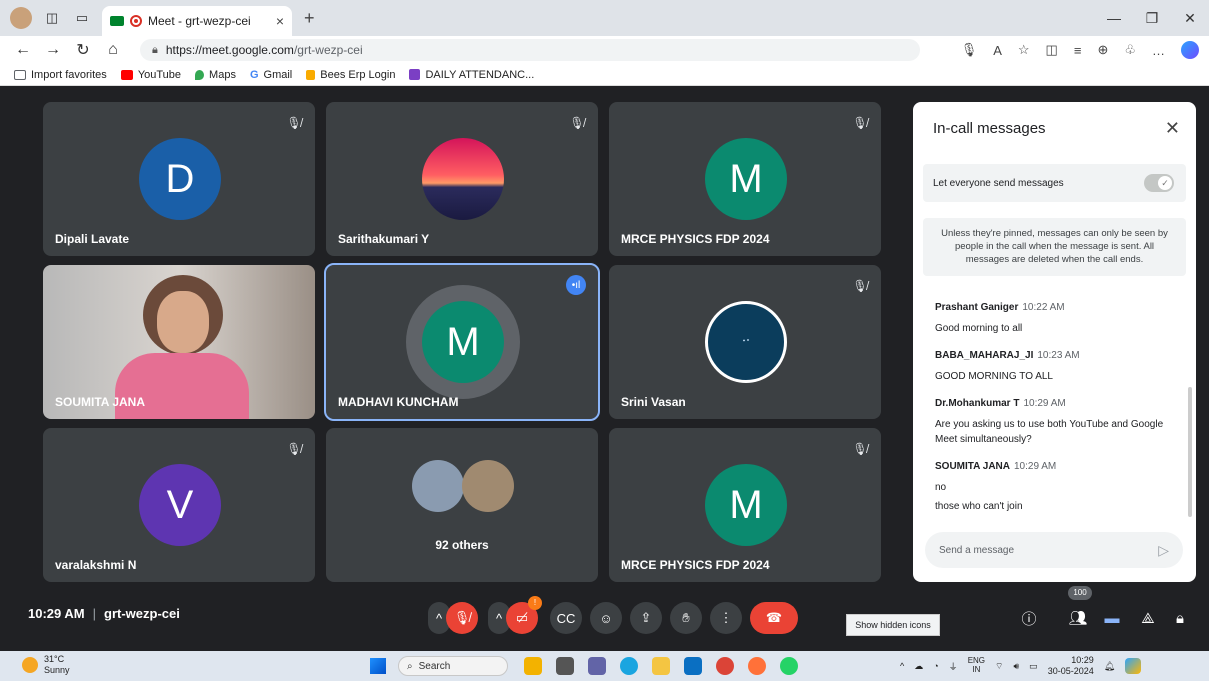 The image size is (1209, 681). I want to click on restore-icon: ❐, so click(1152, 18).